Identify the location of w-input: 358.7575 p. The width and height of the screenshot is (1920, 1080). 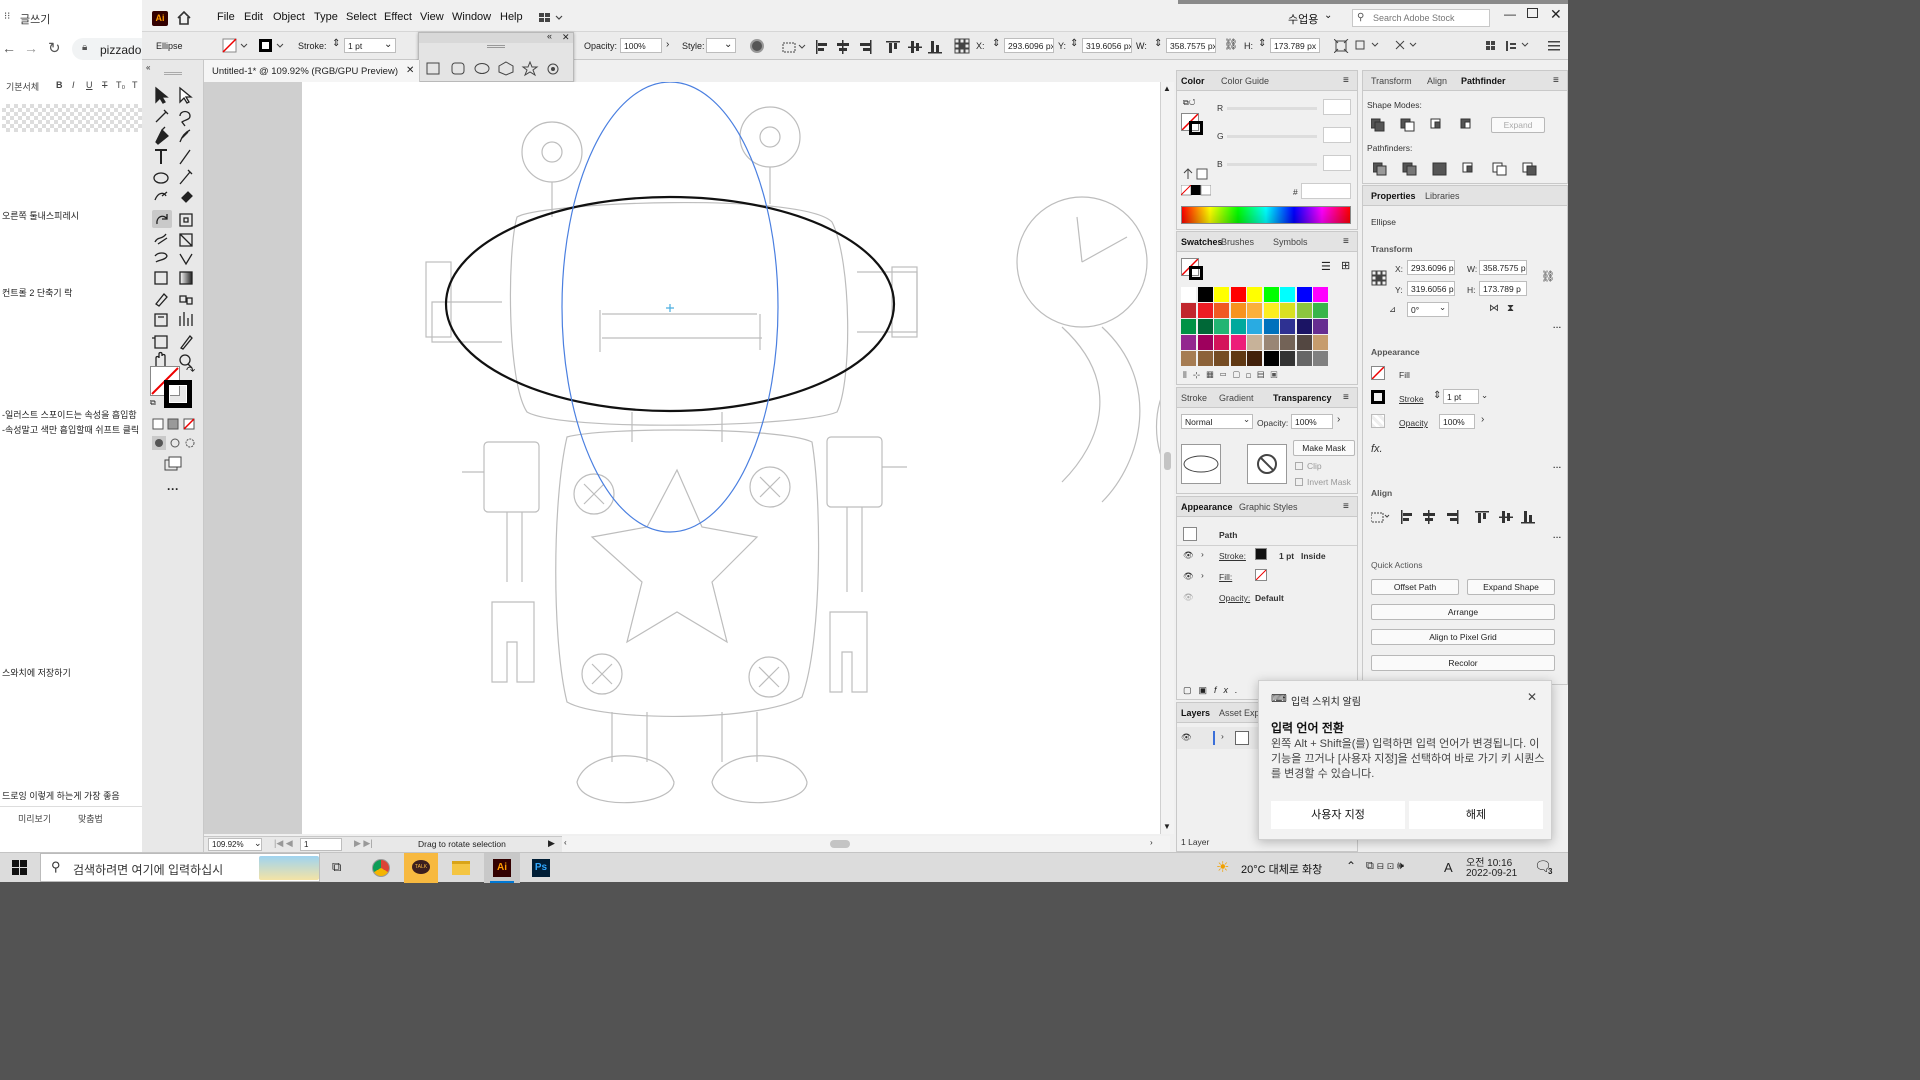
(1503, 267).